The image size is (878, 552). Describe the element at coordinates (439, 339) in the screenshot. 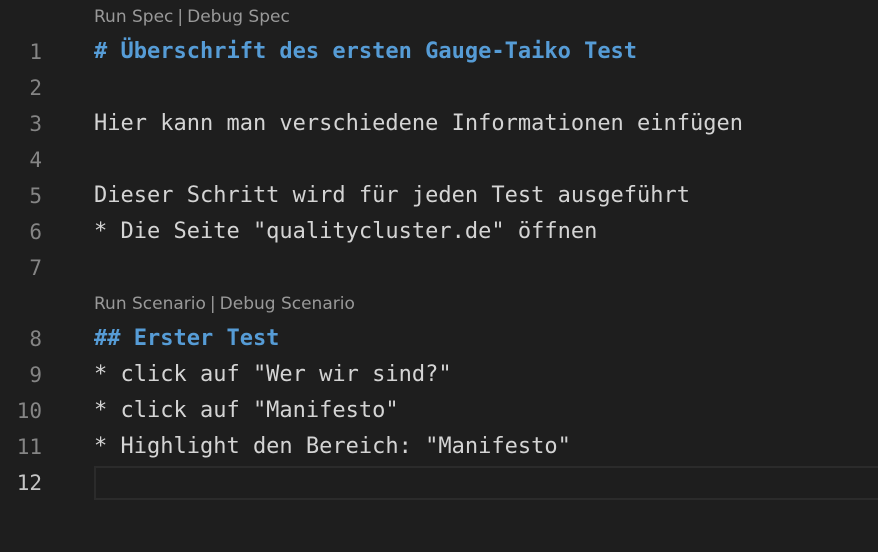

I see `editor-line: 8 ## Erster Test` at that location.